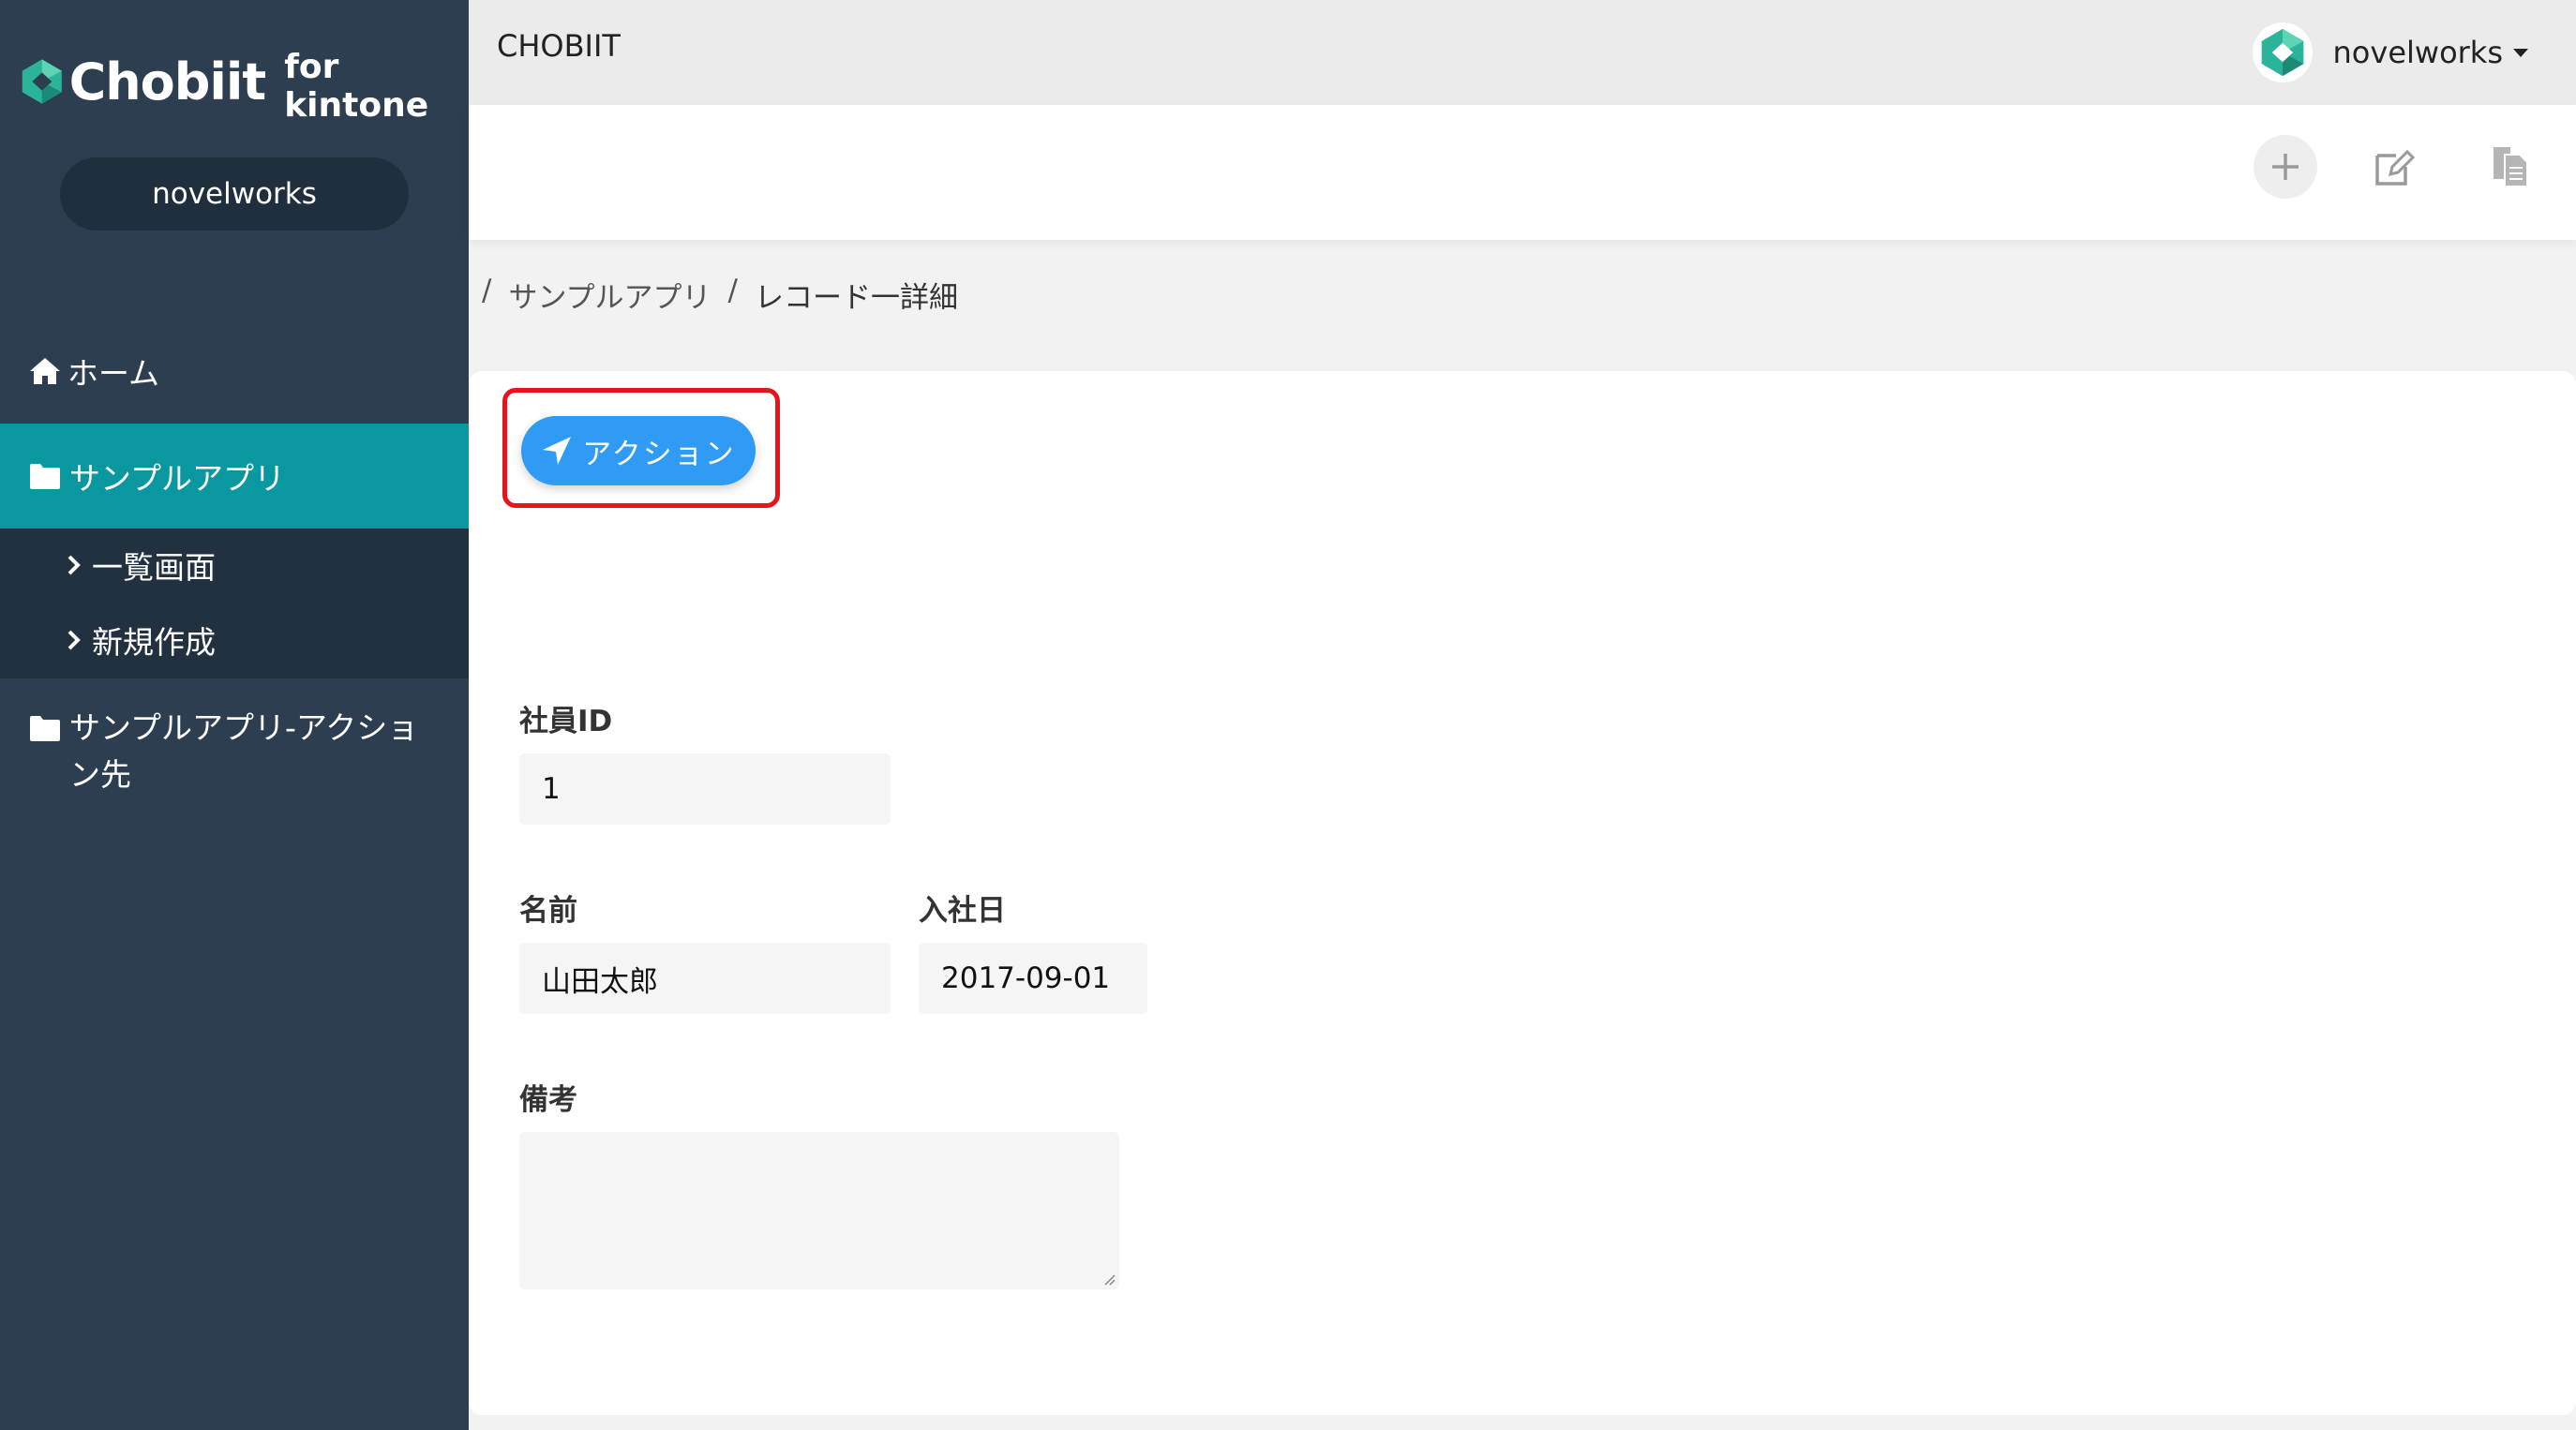 Image resolution: width=2576 pixels, height=1430 pixels. What do you see at coordinates (705, 978) in the screenshot?
I see `name-field: 山田太郎` at bounding box center [705, 978].